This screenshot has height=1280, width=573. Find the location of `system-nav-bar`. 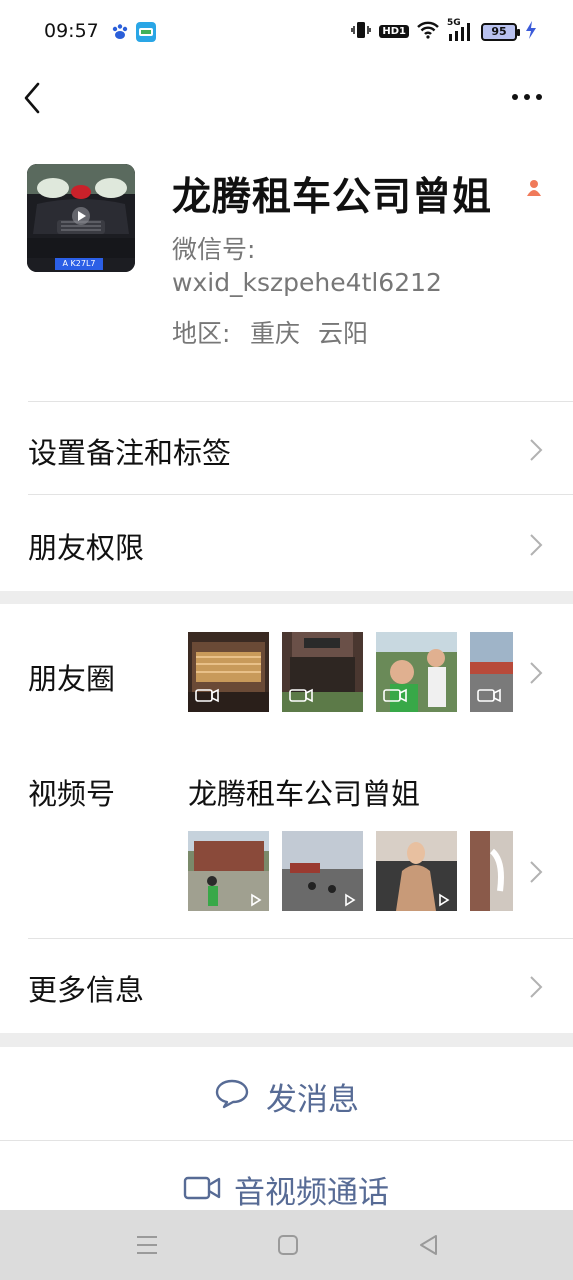

system-nav-bar is located at coordinates (286, 1245).